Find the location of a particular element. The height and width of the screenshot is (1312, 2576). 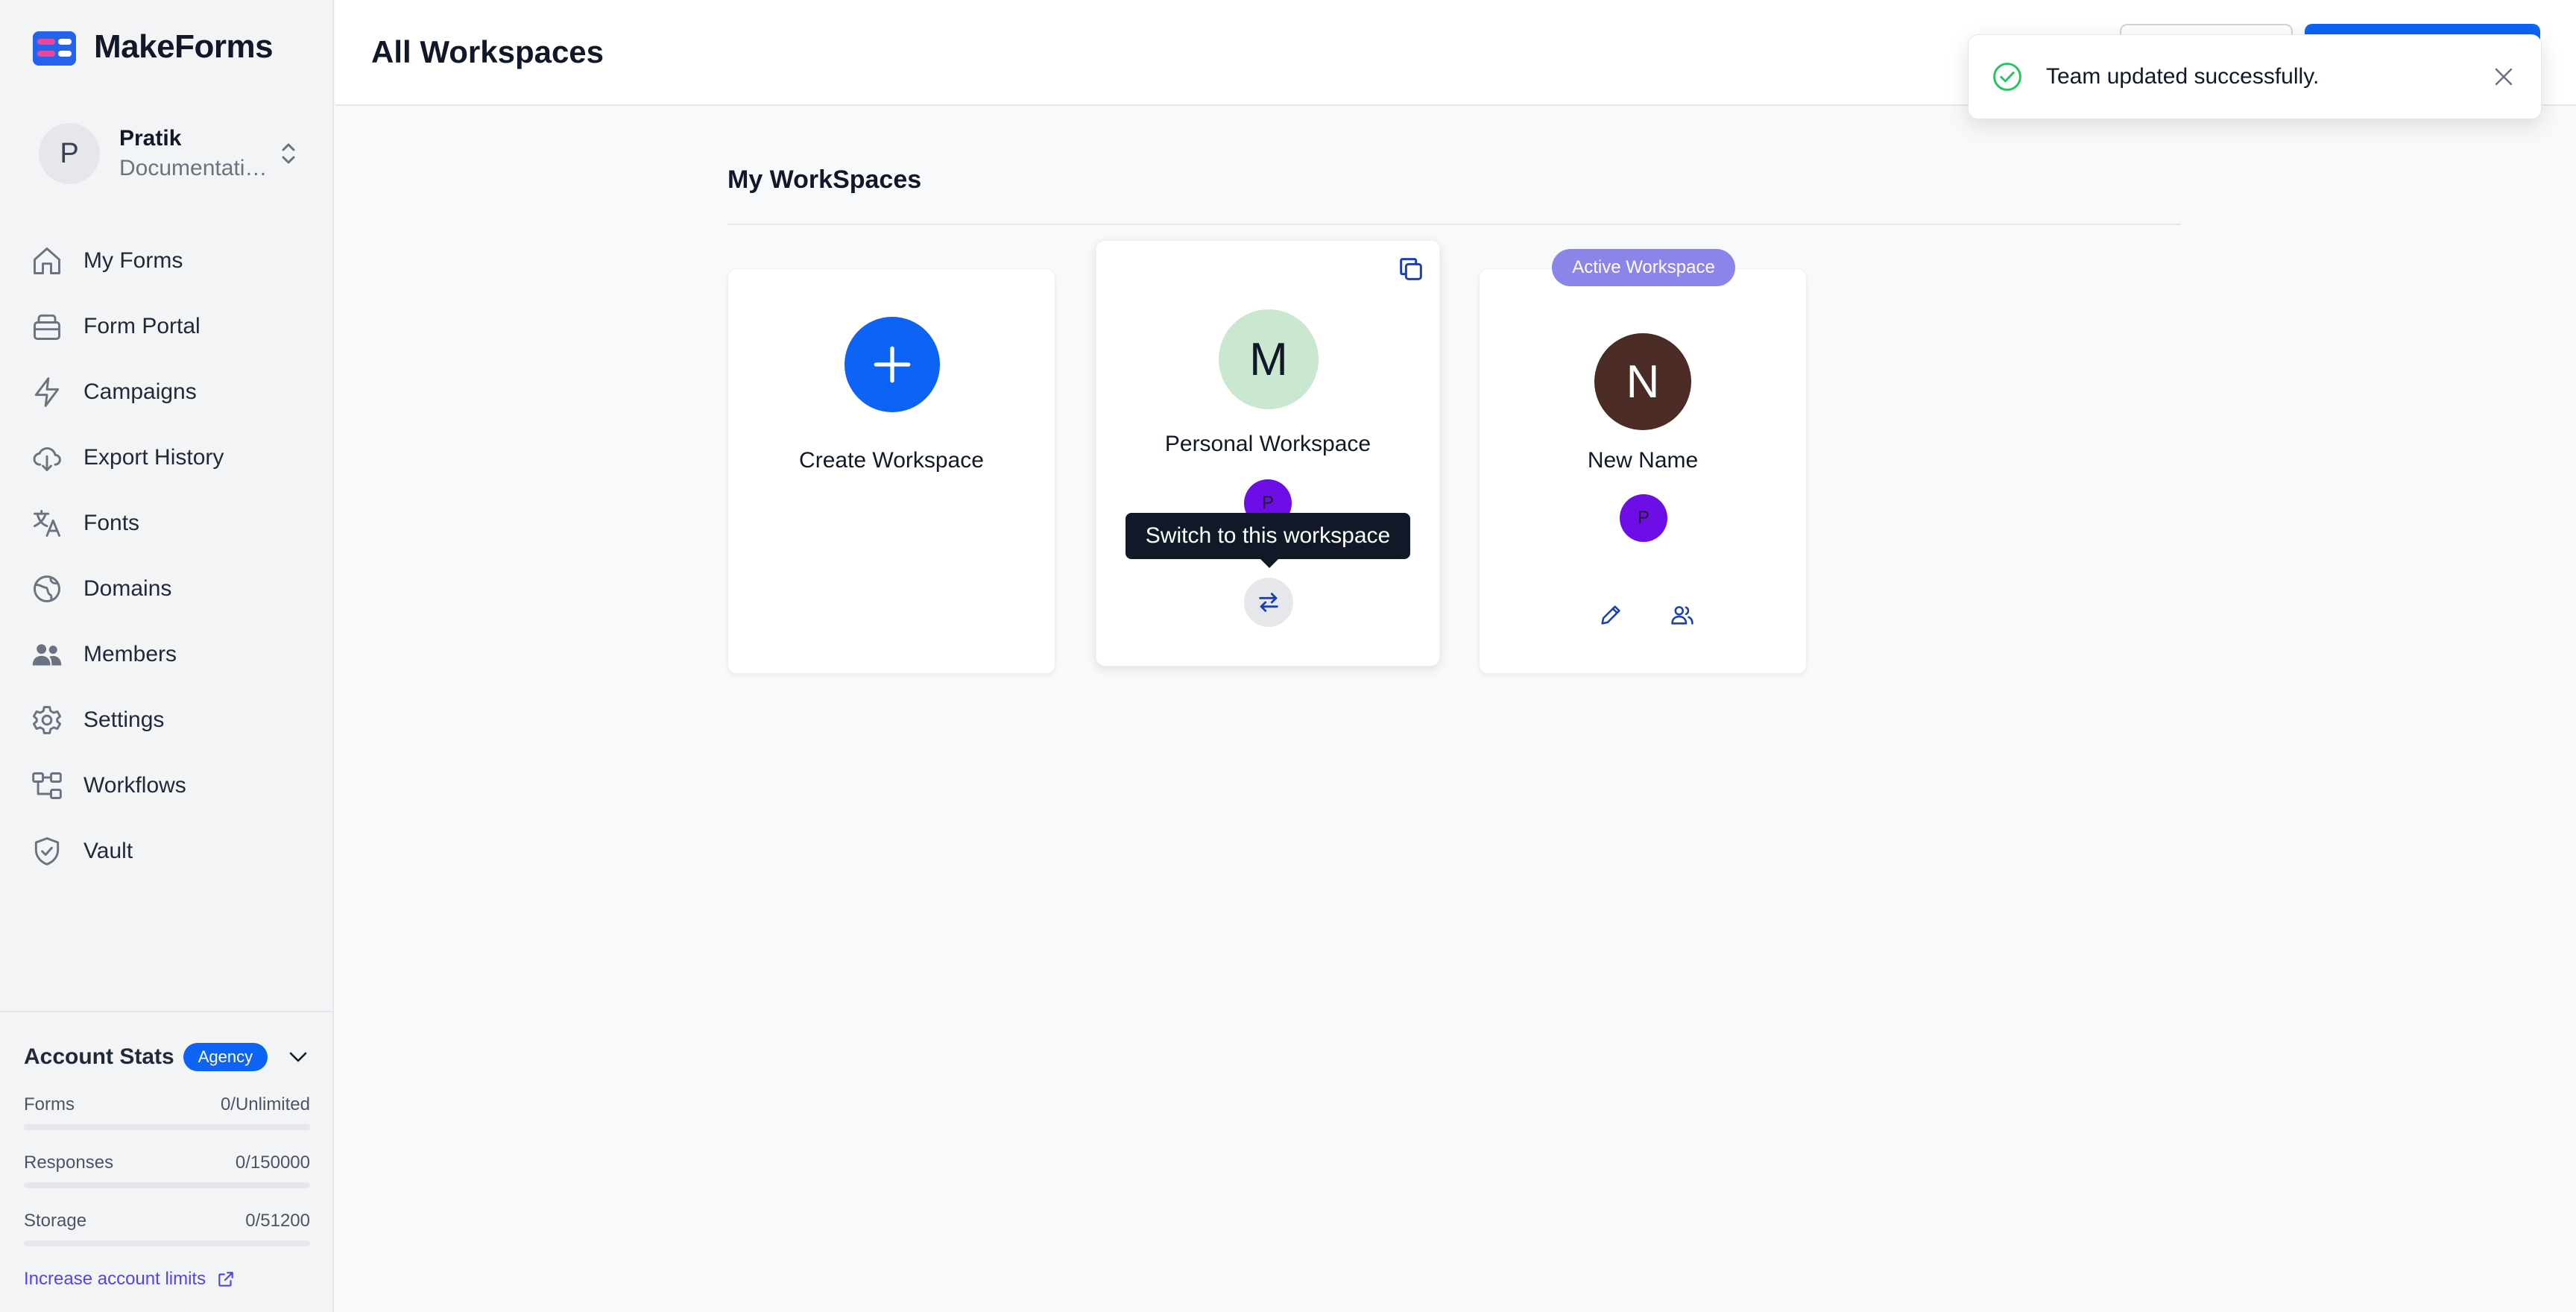

sidebar-item-label: Workflows is located at coordinates (134, 785).